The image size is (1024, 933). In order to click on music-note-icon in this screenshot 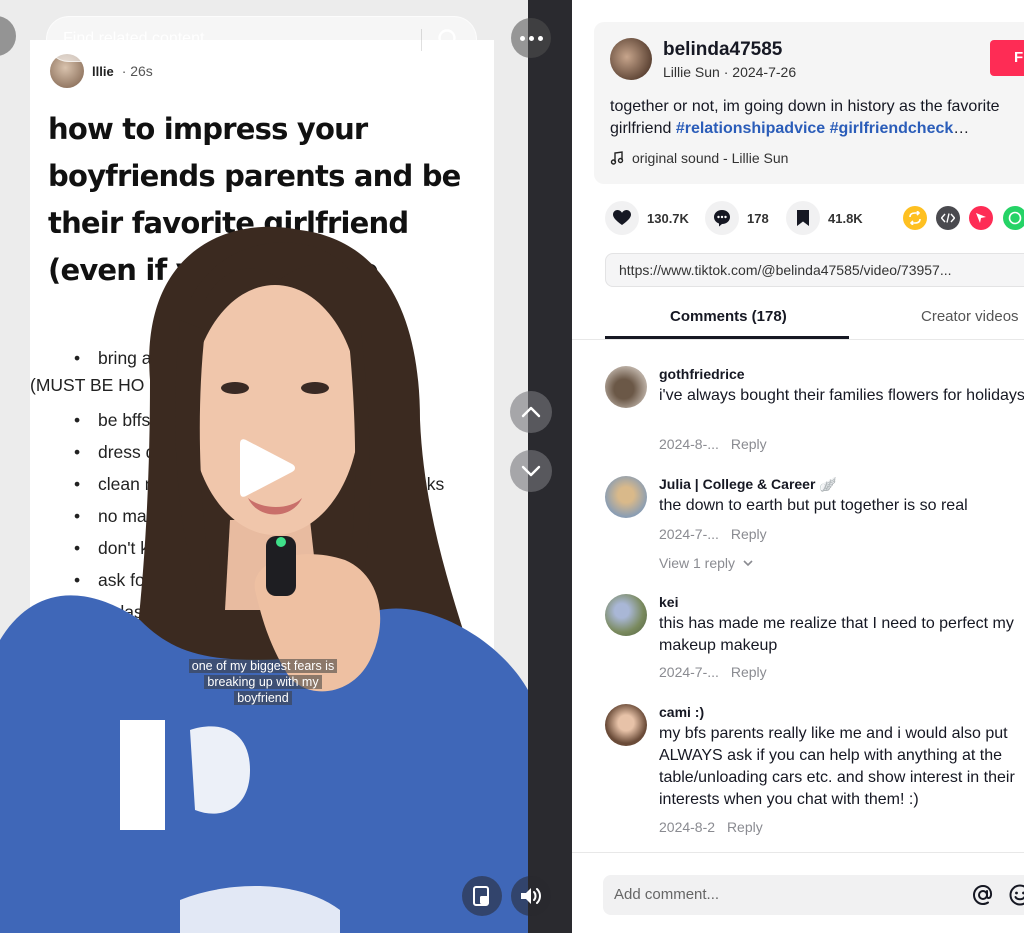, I will do `click(617, 158)`.